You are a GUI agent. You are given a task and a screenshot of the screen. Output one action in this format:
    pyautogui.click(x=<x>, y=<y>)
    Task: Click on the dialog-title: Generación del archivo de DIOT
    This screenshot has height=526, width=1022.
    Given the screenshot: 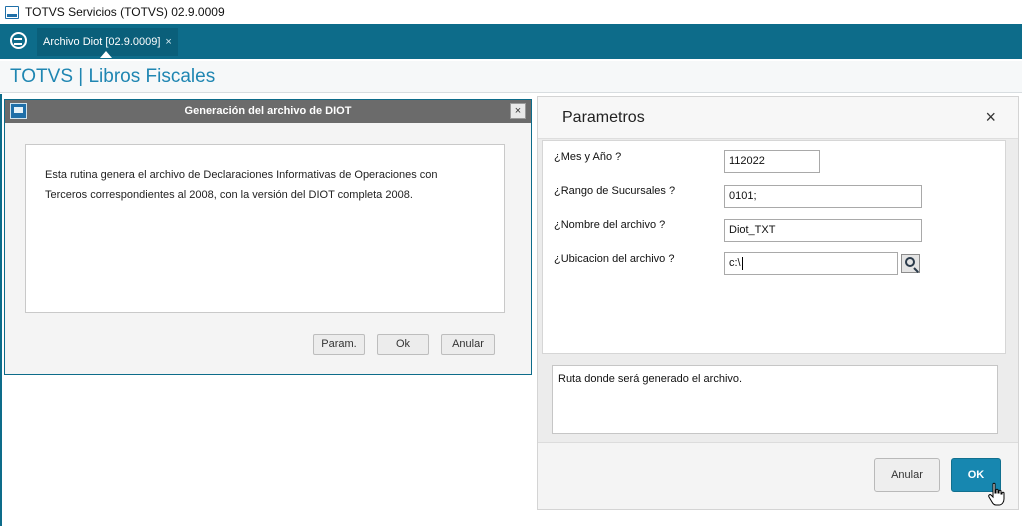 What is the action you would take?
    pyautogui.click(x=268, y=111)
    